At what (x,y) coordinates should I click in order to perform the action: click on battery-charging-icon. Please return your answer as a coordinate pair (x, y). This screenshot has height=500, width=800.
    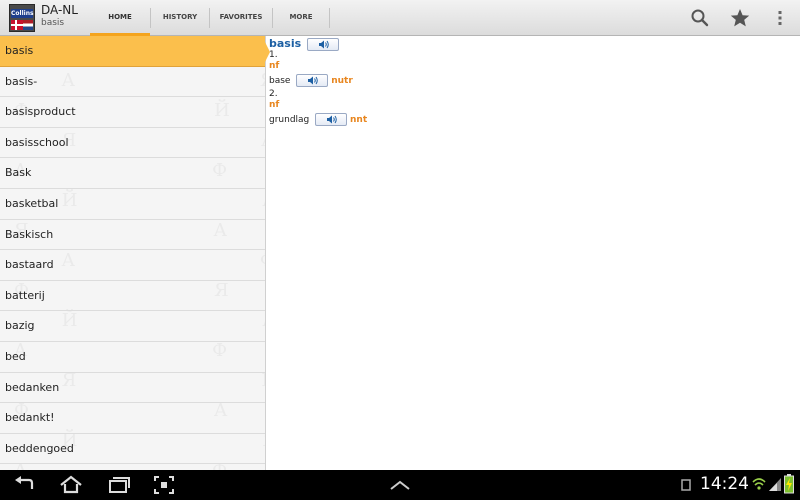
    Looking at the image, I should click on (789, 484).